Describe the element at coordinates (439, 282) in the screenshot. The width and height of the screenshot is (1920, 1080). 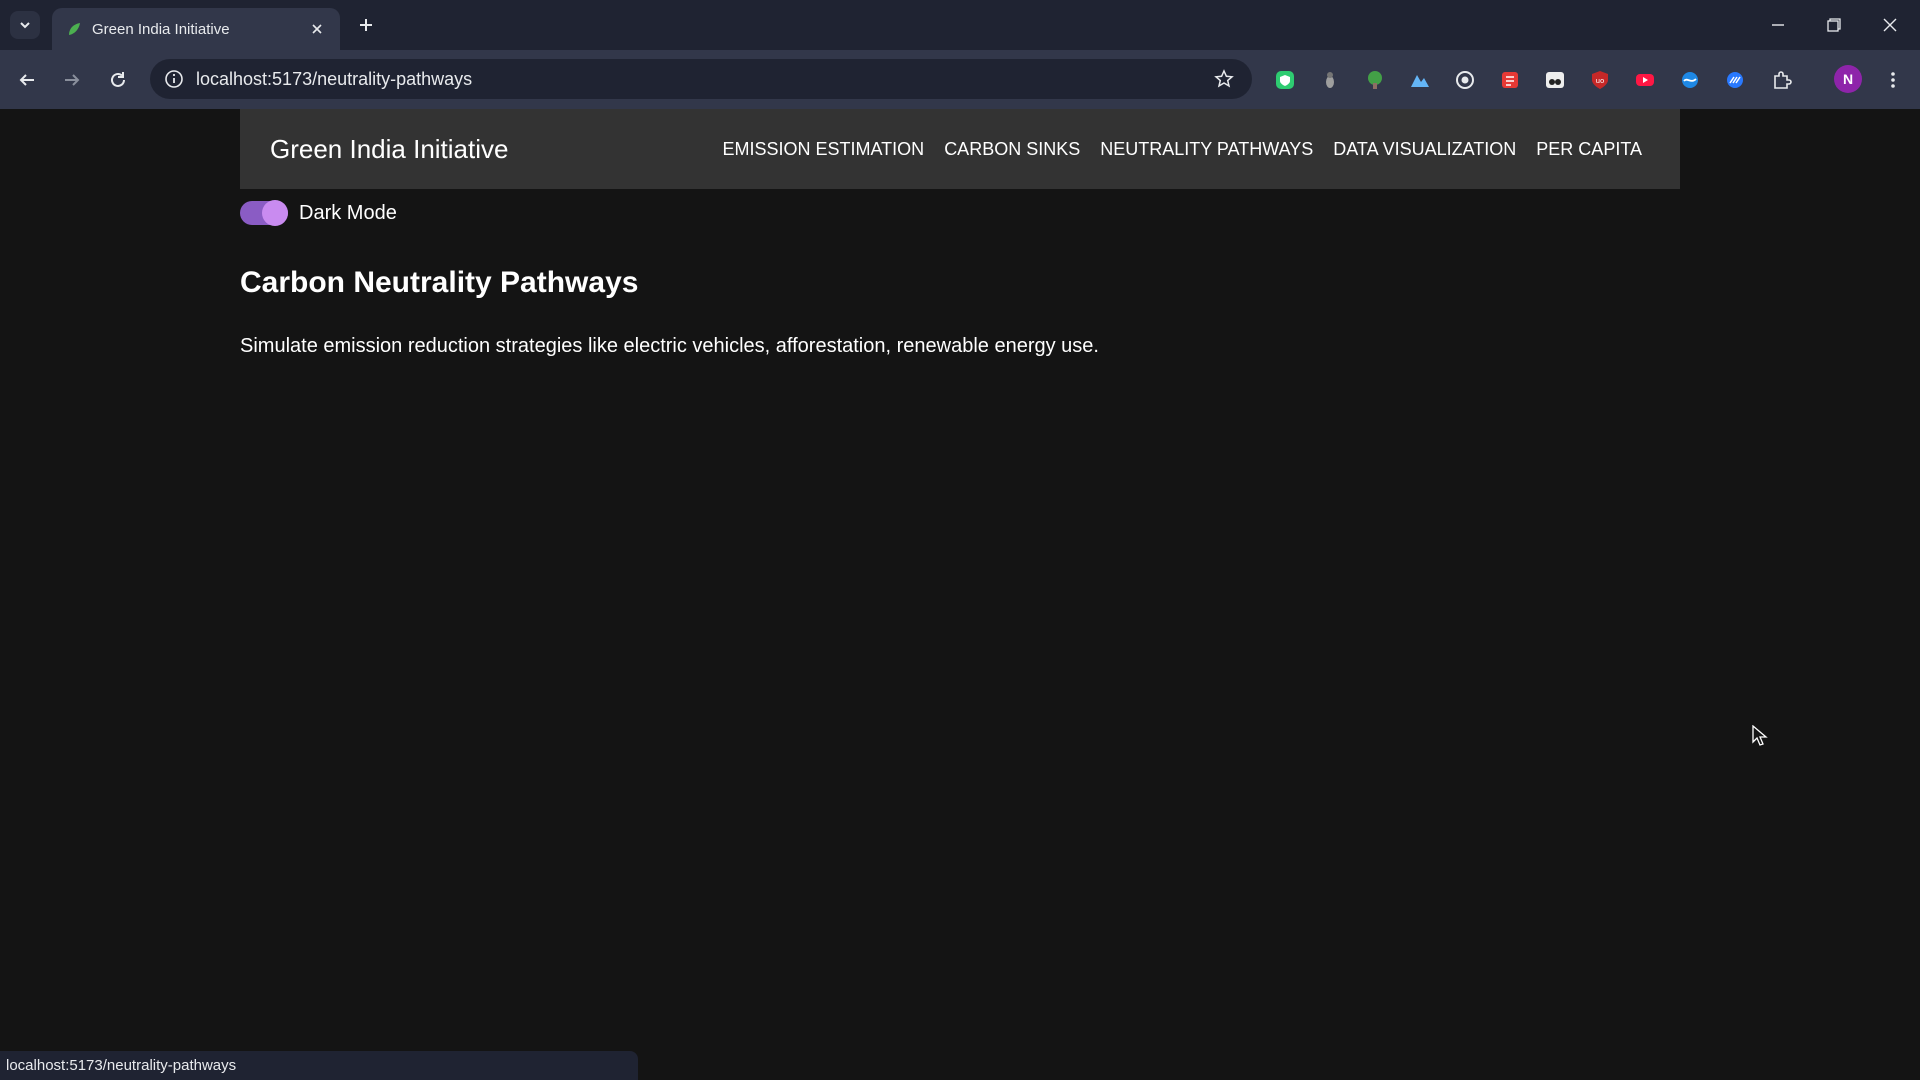
I see `page-title: Carbon Neutrality Pathways` at that location.